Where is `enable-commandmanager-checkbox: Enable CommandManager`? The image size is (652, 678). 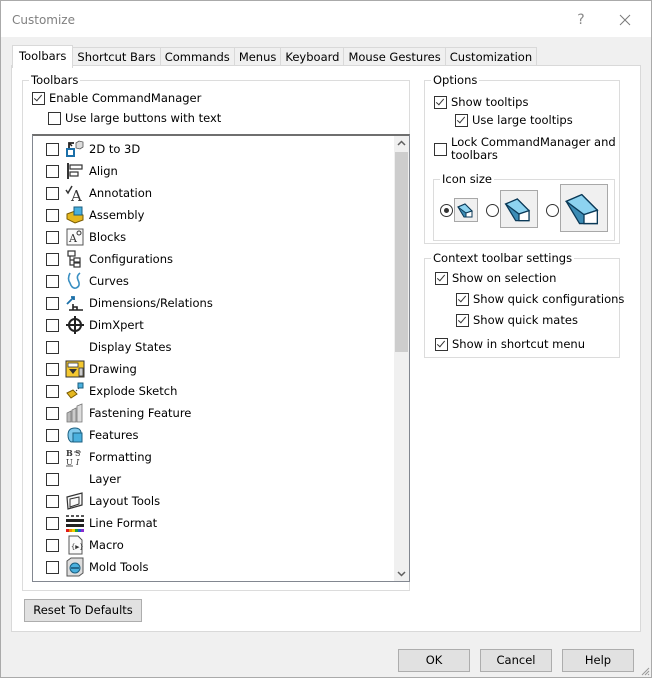
enable-commandmanager-checkbox: Enable CommandManager is located at coordinates (116, 98).